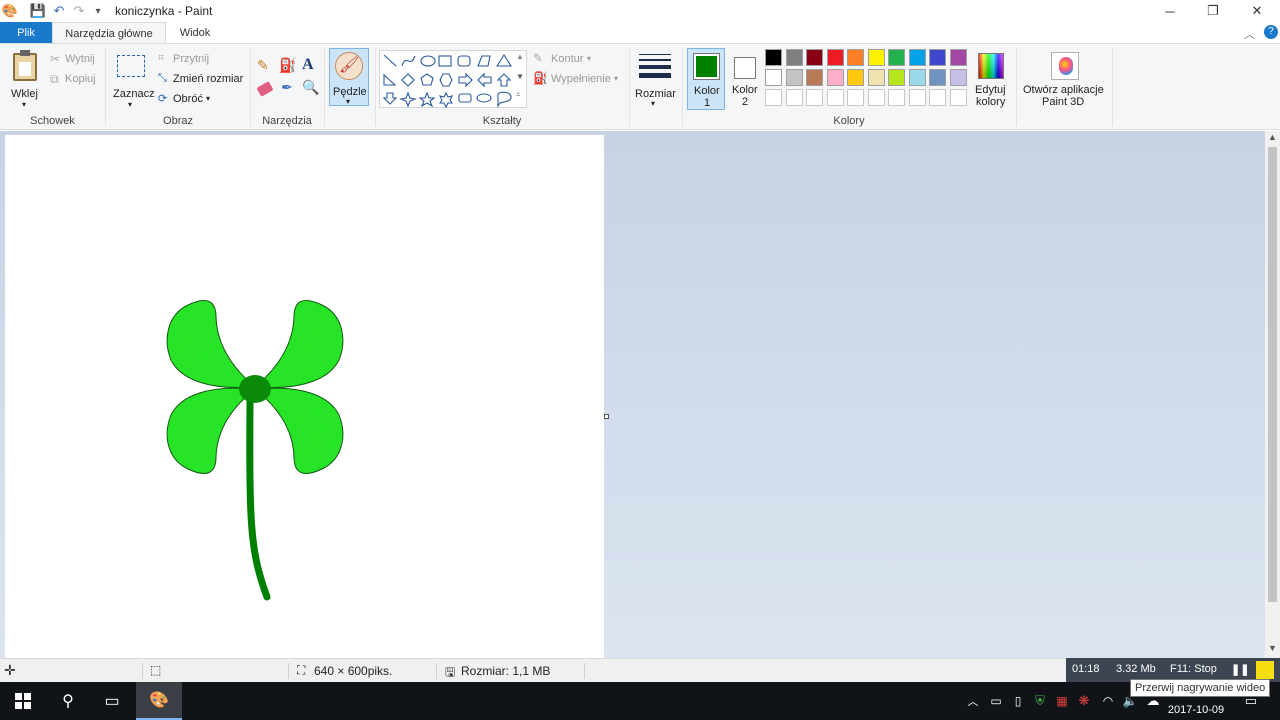 This screenshot has height=720, width=1280. What do you see at coordinates (195, 33) in the screenshot?
I see `tab-view: Widok` at bounding box center [195, 33].